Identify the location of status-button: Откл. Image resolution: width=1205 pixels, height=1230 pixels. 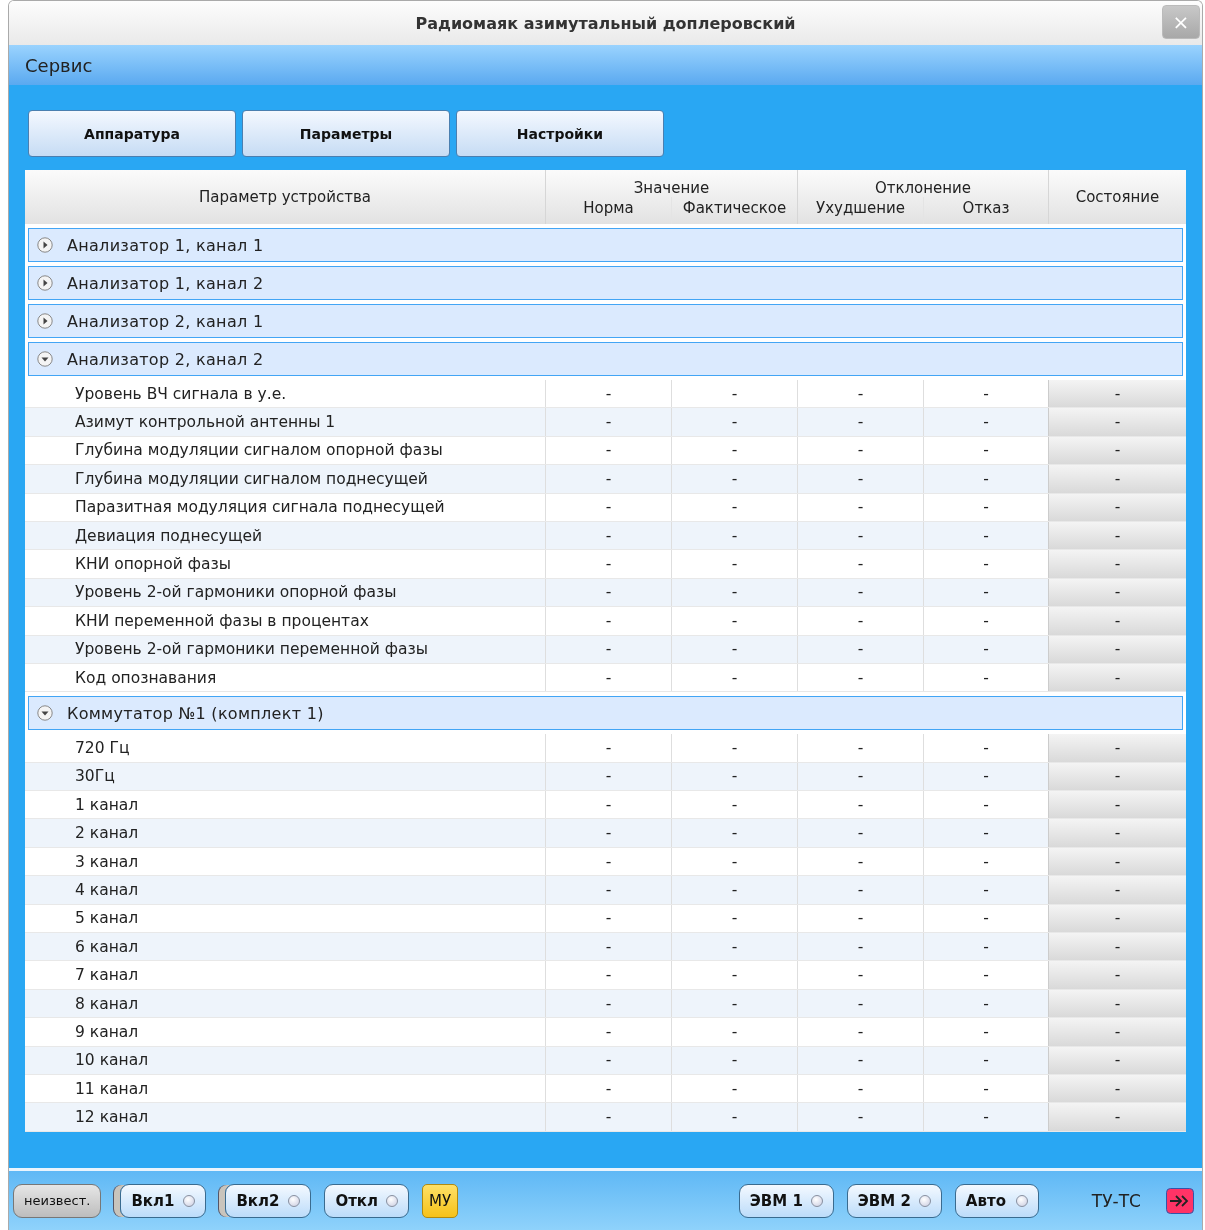
(366, 1200).